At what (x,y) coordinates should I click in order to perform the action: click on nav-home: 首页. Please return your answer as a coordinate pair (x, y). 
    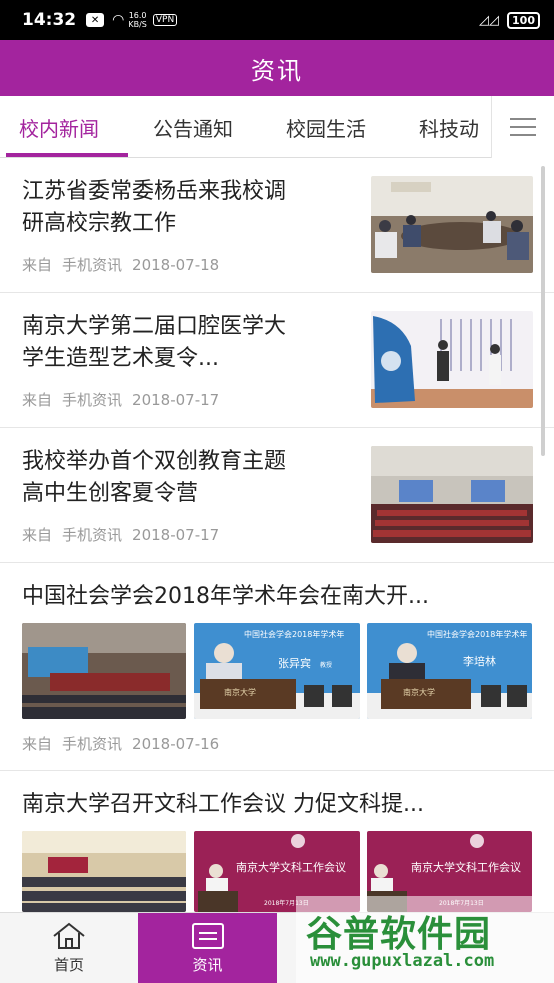
    Looking at the image, I should click on (69, 948).